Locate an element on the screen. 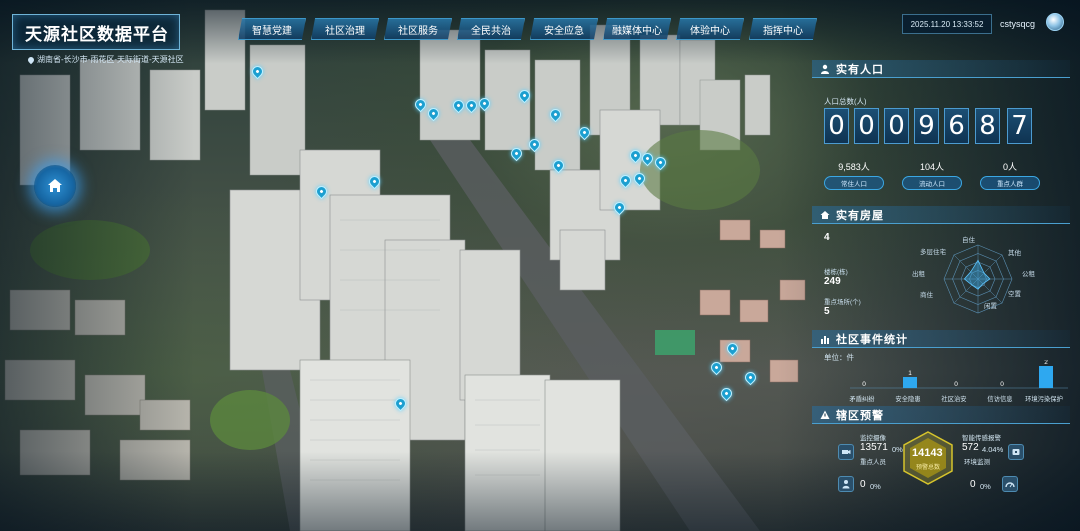 The image size is (1080, 531). events-section-header: 社区事件统计 is located at coordinates (941, 339).